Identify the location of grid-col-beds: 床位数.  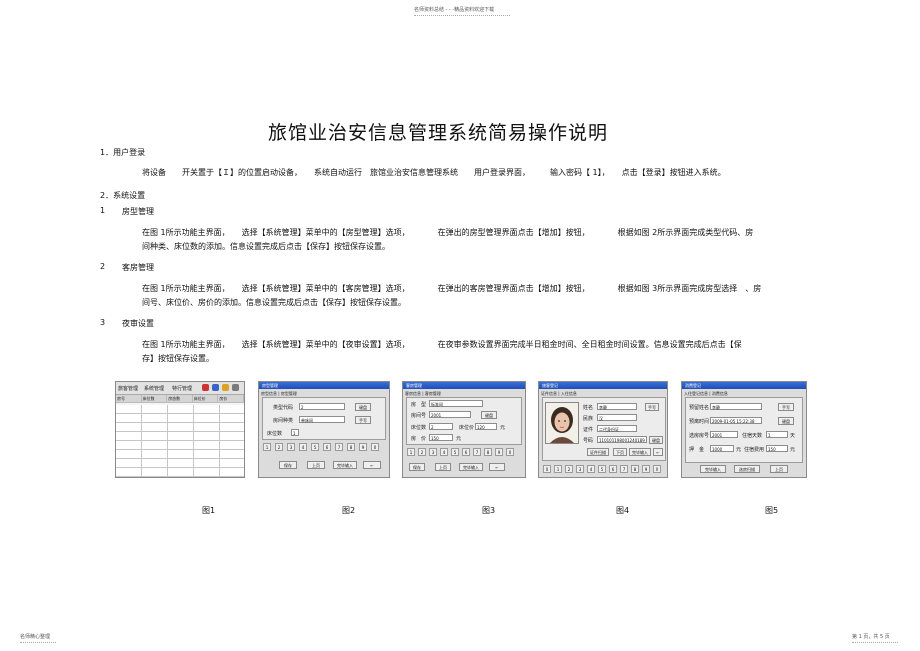
(154, 399).